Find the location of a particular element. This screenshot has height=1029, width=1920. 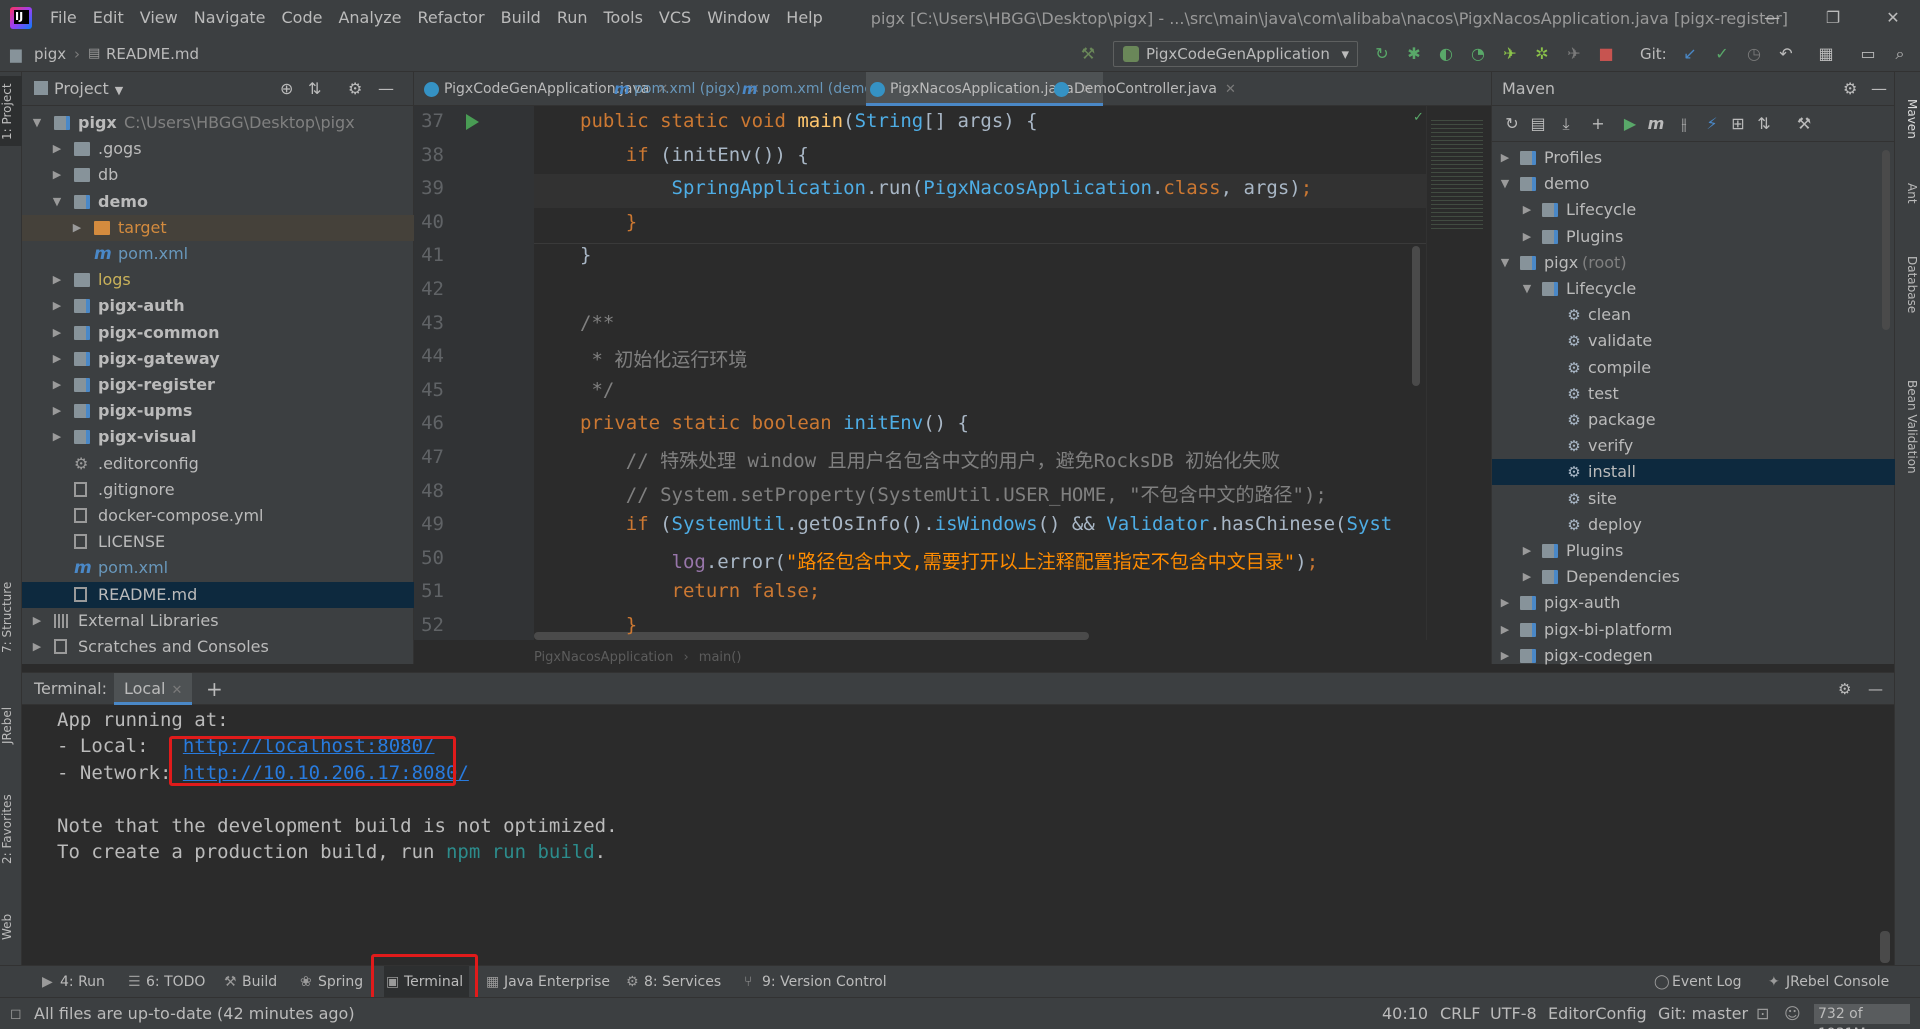

stop-icon: ■ is located at coordinates (1606, 54).